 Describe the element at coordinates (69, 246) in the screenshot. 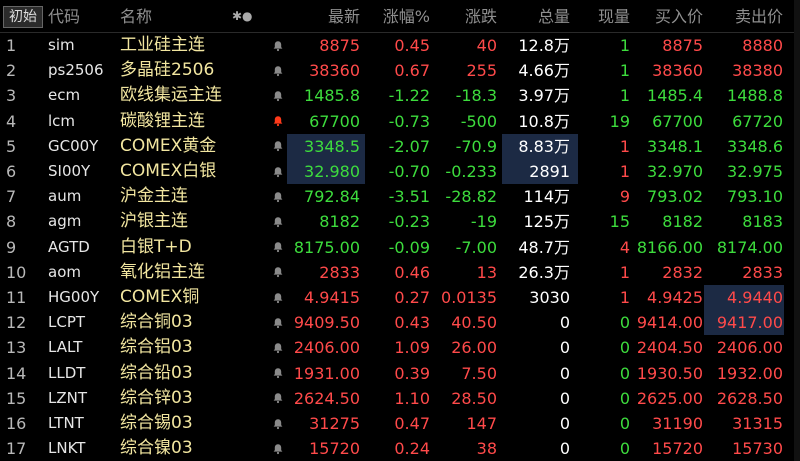

I see `row-code: AGTD` at that location.